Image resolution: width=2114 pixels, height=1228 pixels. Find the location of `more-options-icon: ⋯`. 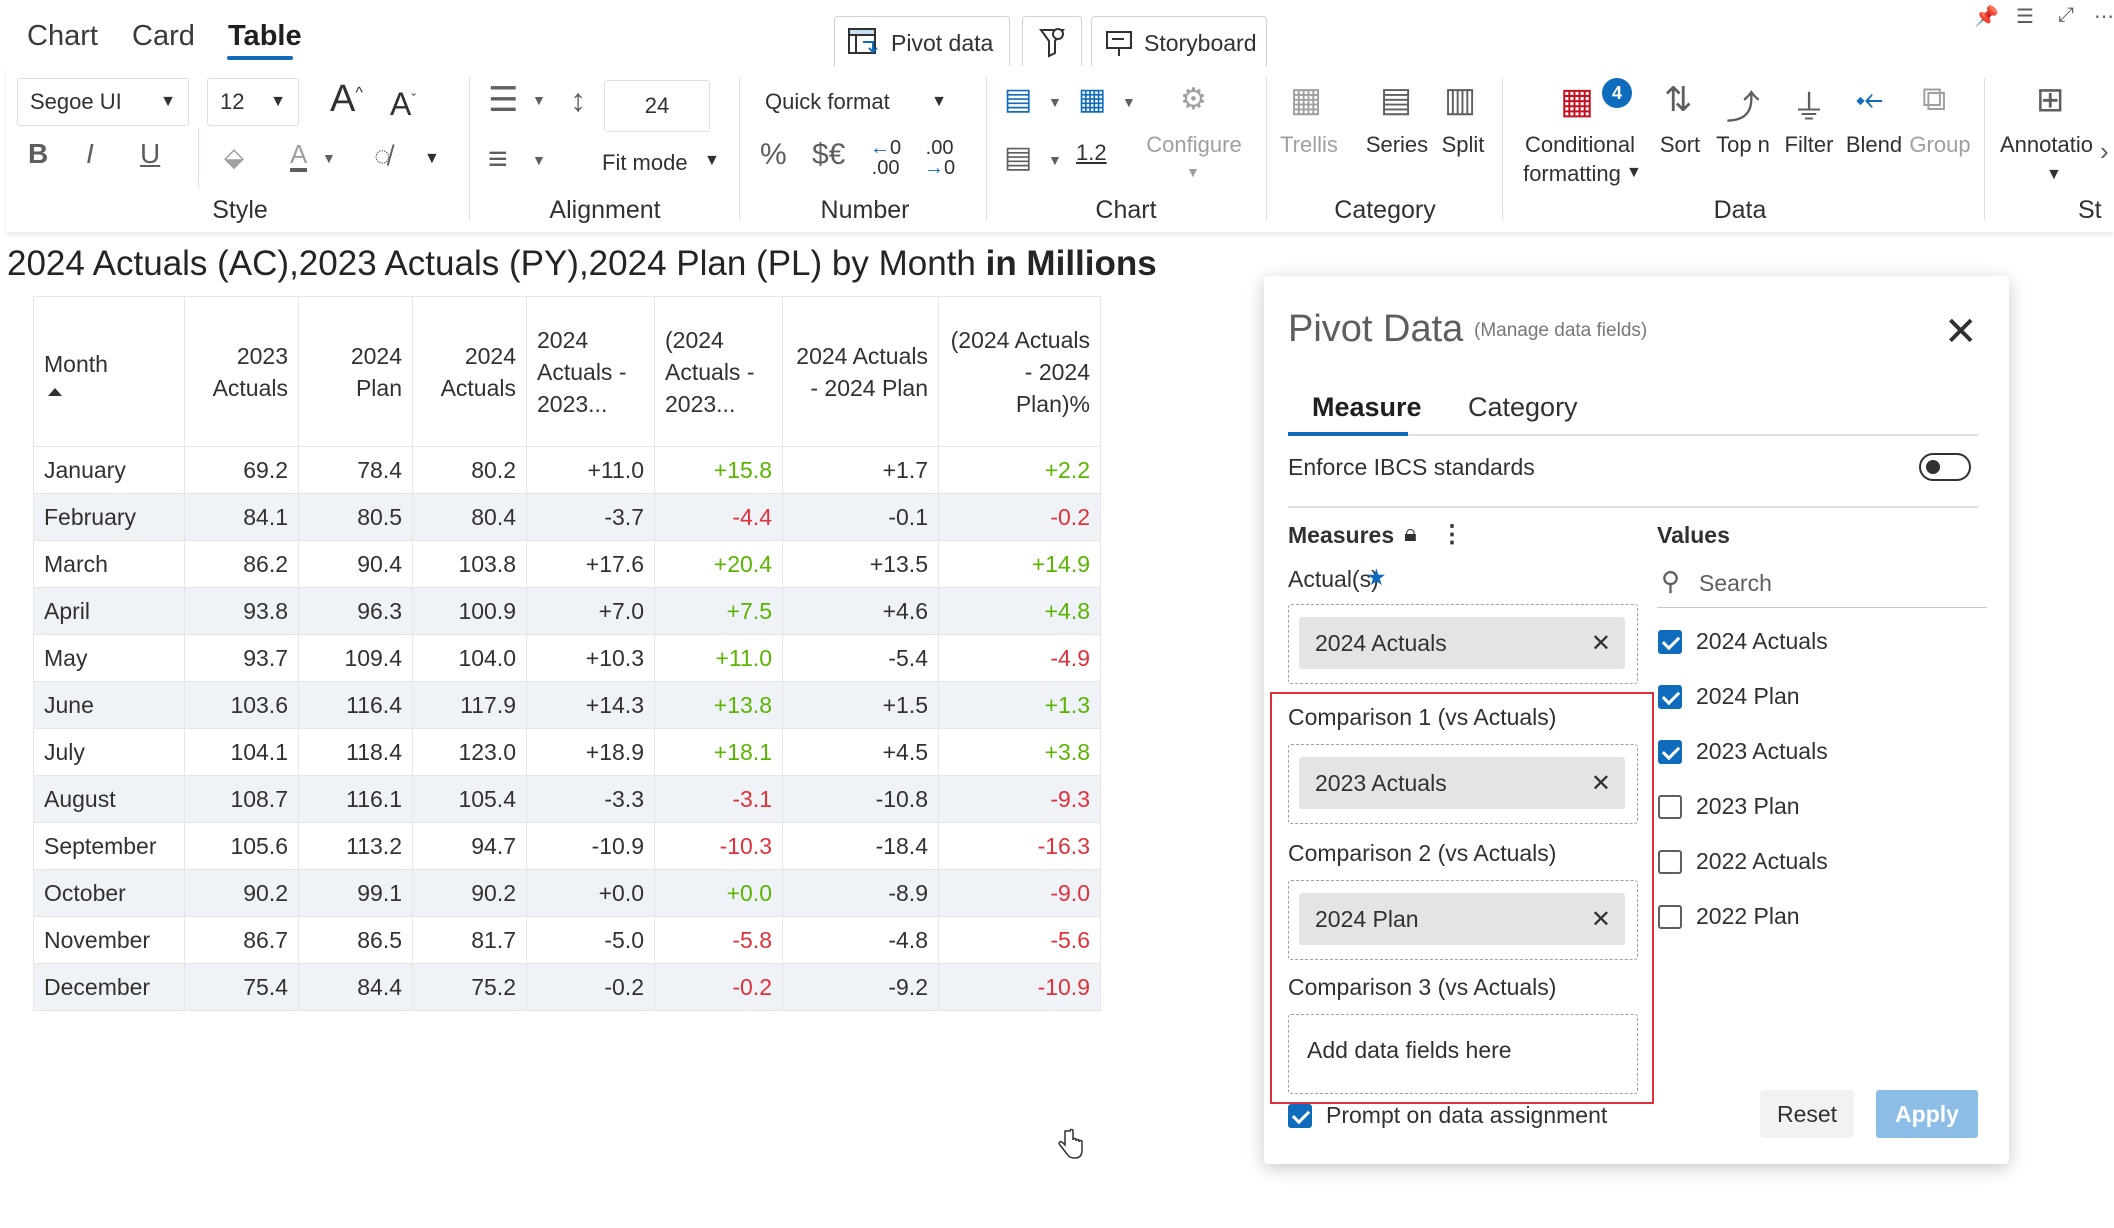

more-options-icon: ⋯ is located at coordinates (2104, 16).